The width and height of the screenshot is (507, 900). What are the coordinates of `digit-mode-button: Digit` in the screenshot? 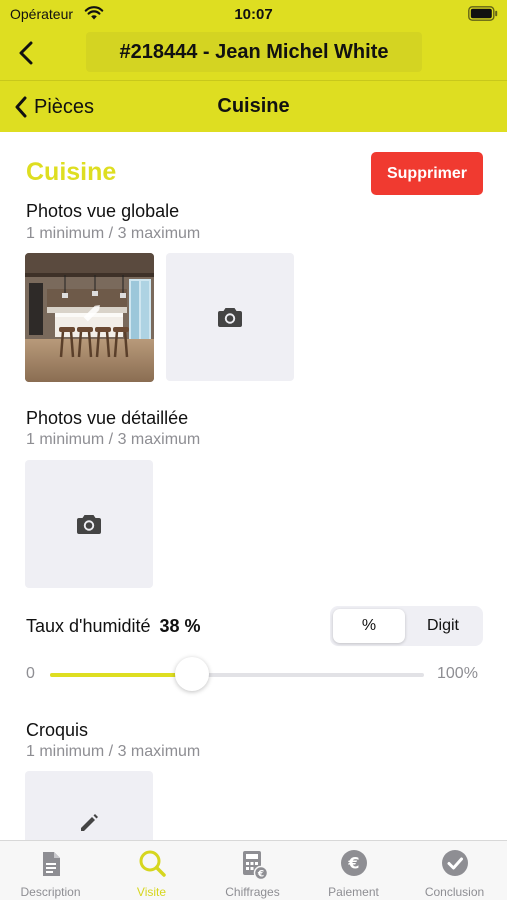 It's located at (443, 626).